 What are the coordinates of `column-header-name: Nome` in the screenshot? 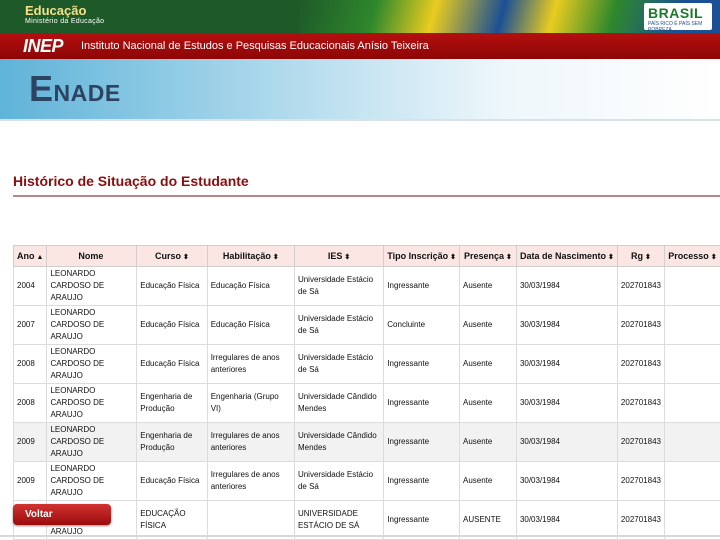 It's located at (92, 256).